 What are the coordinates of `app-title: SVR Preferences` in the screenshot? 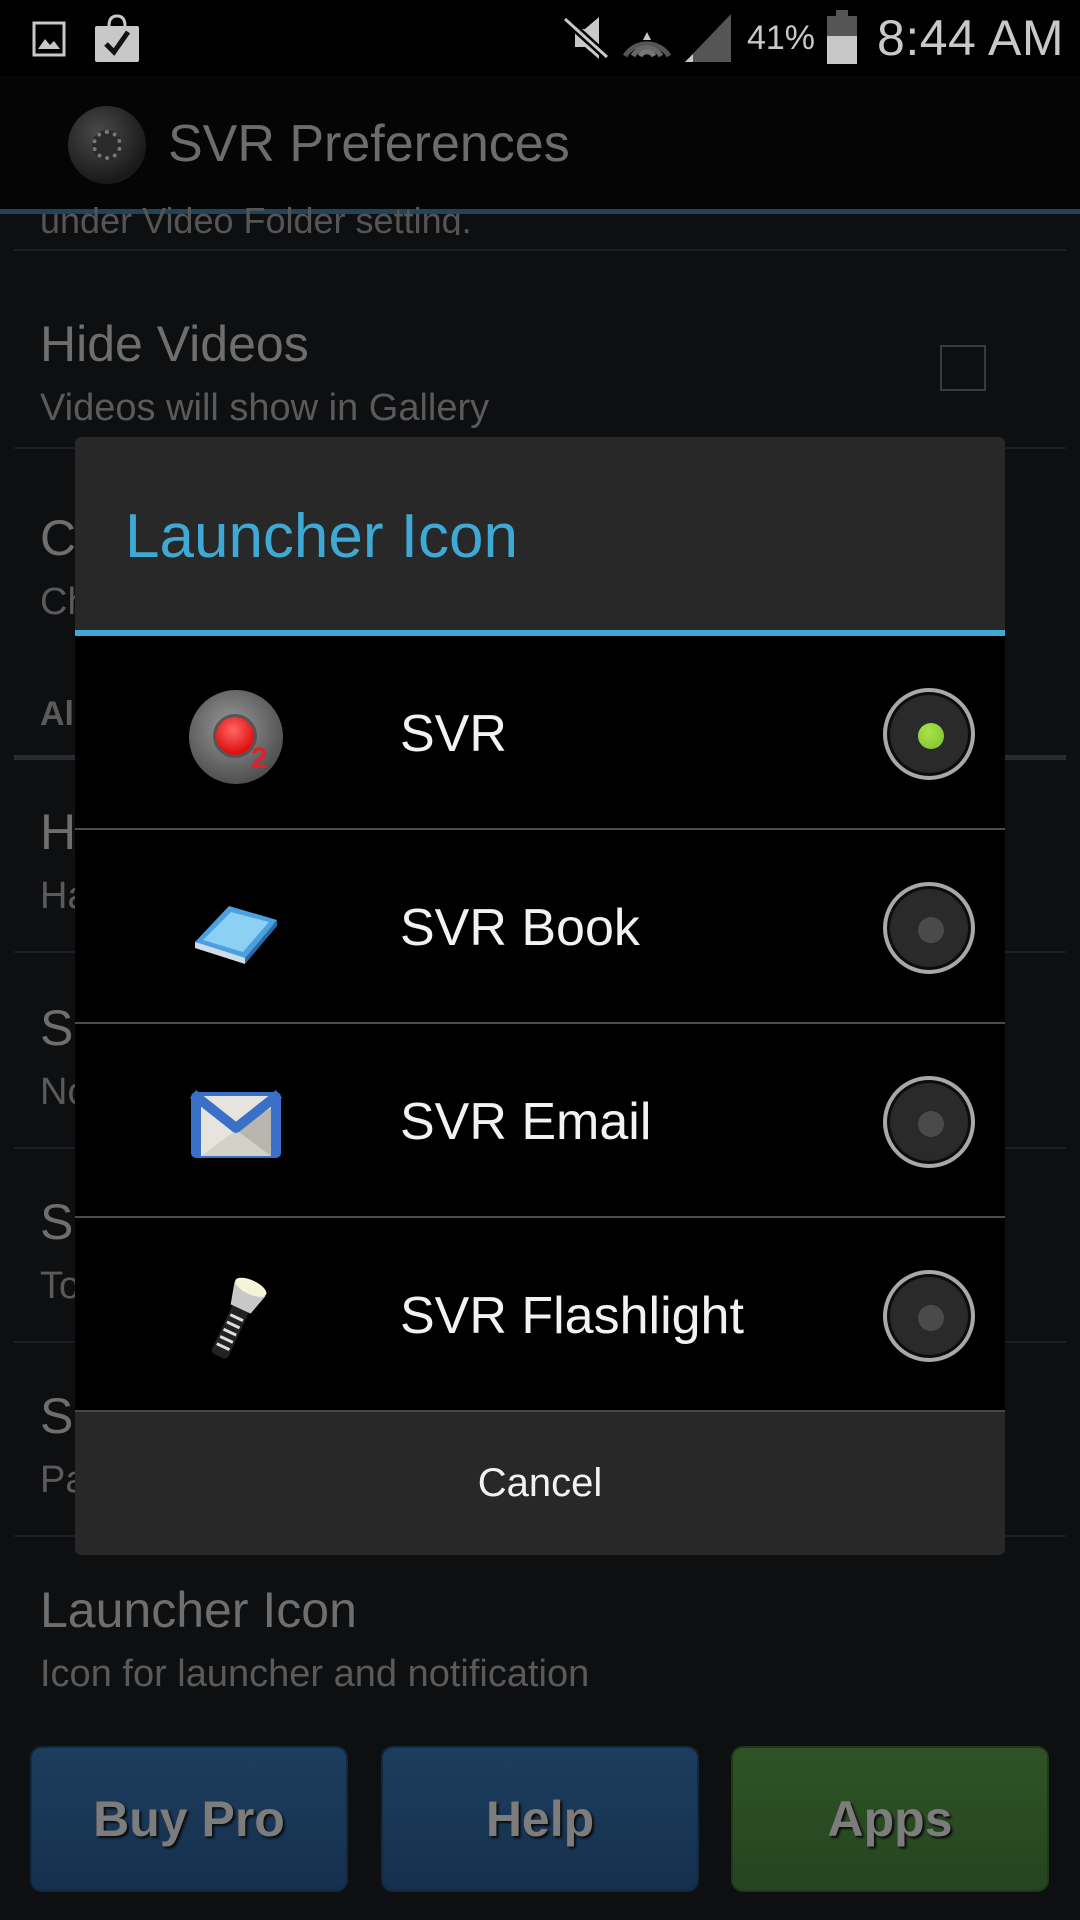 It's located at (369, 144).